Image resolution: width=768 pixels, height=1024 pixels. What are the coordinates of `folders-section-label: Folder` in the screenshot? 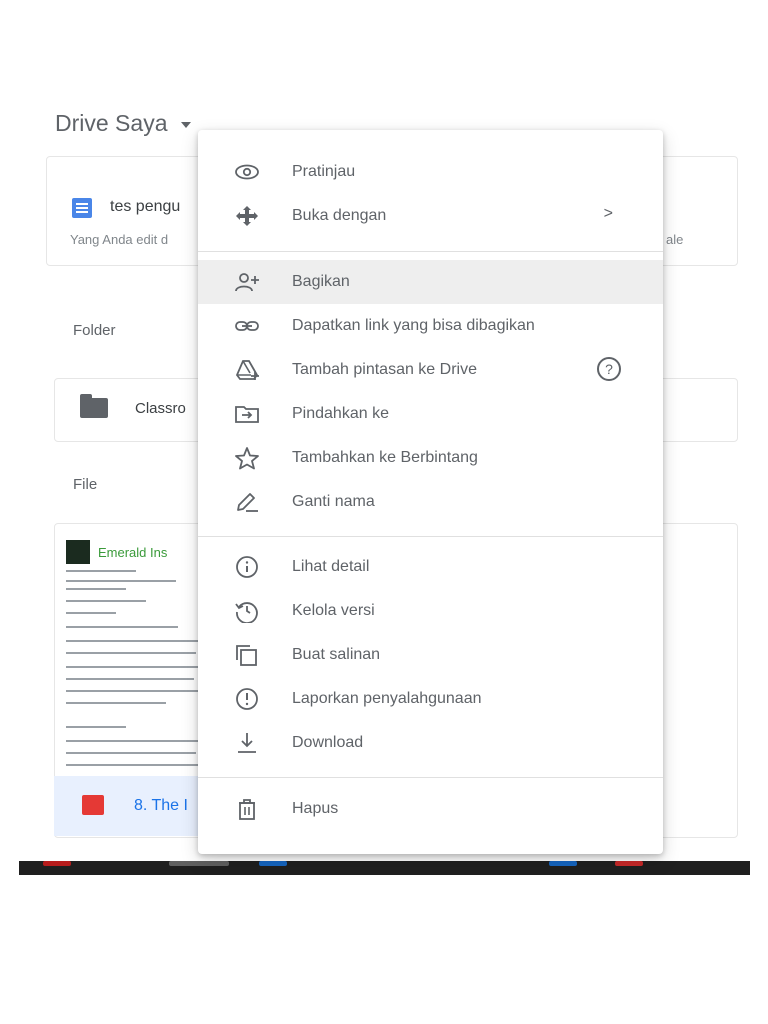 It's located at (94, 330).